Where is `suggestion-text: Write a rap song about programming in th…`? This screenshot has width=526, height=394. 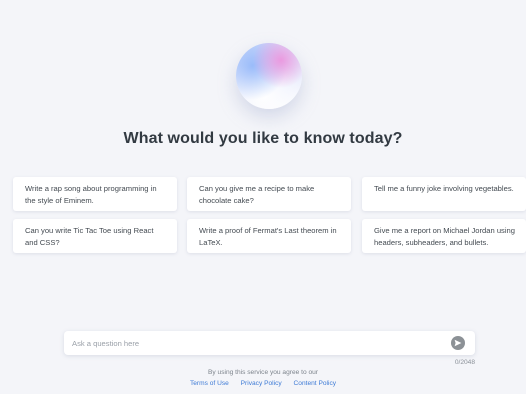 suggestion-text: Write a rap song about programming in th… is located at coordinates (91, 194).